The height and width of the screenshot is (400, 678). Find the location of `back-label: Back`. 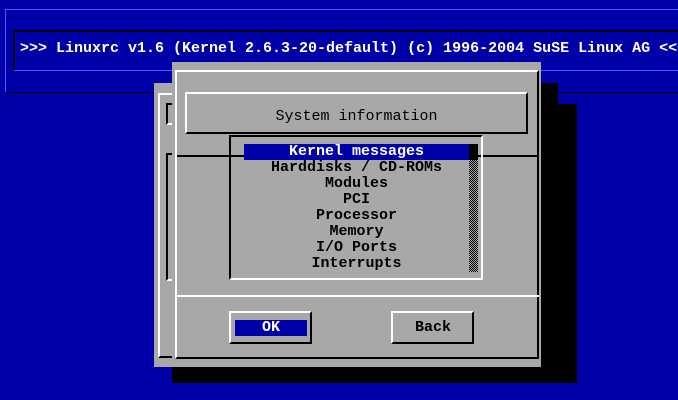

back-label: Back is located at coordinates (432, 327).